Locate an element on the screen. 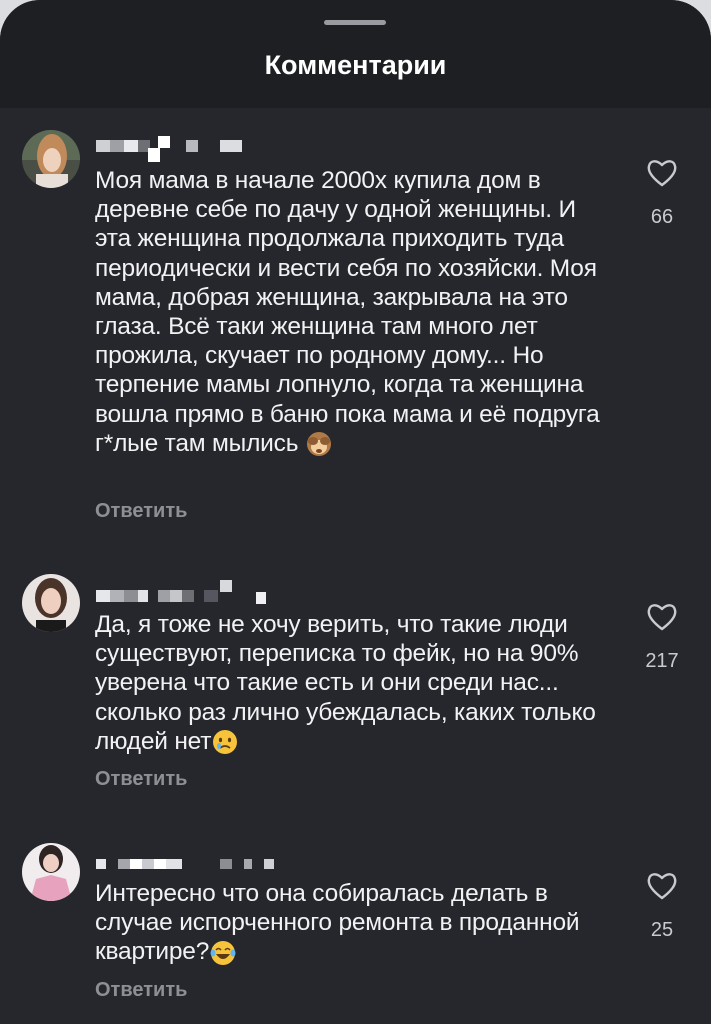 This screenshot has height=1024, width=711. like-count: 66 is located at coordinates (662, 217).